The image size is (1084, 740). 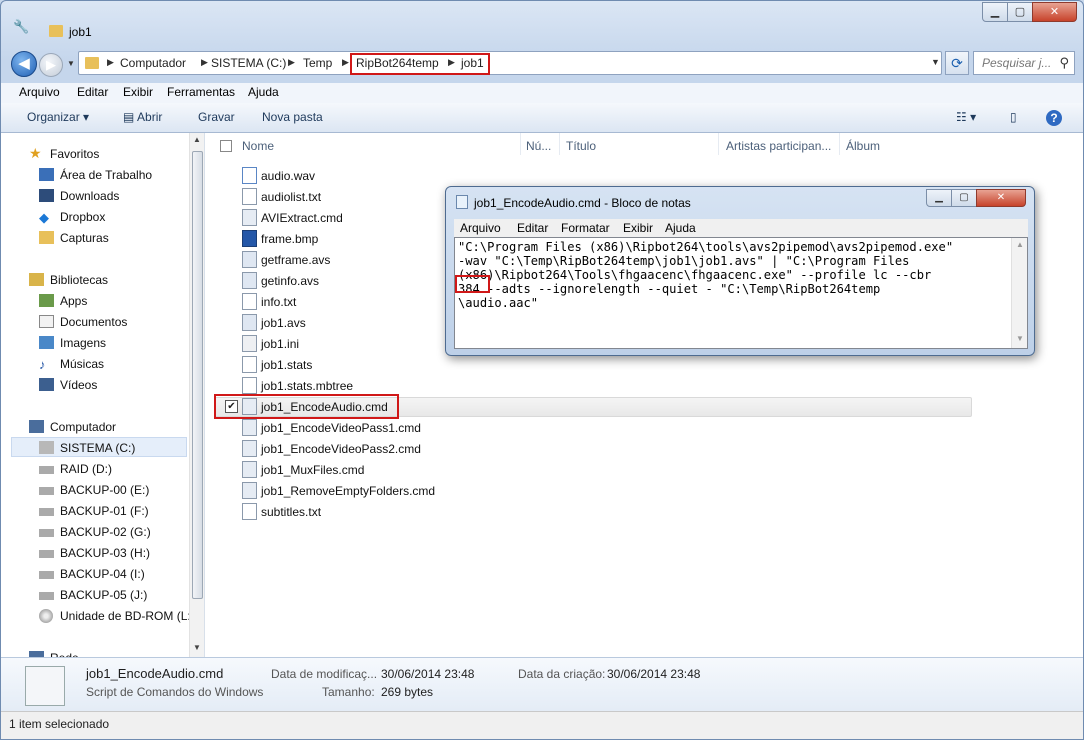 What do you see at coordinates (317, 63) in the screenshot?
I see `breadcrumb-item: Temp` at bounding box center [317, 63].